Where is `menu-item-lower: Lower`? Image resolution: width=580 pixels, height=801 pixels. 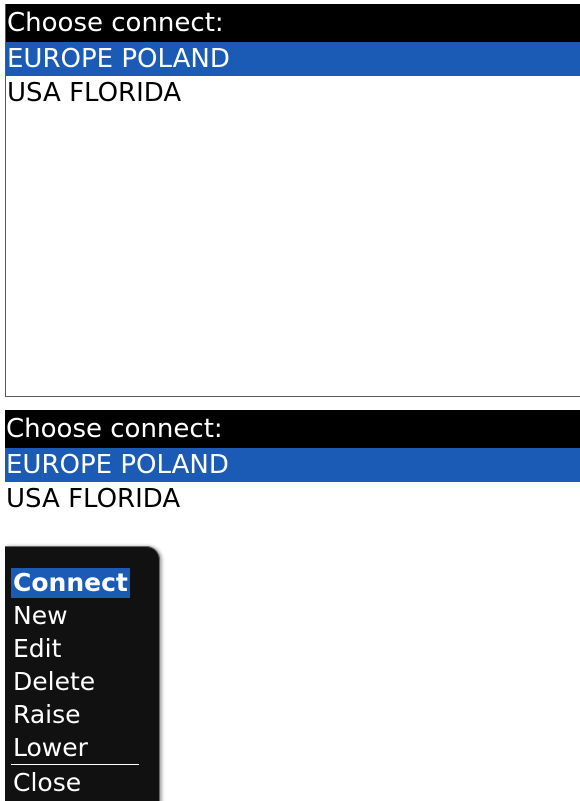
menu-item-lower: Lower is located at coordinates (50, 748).